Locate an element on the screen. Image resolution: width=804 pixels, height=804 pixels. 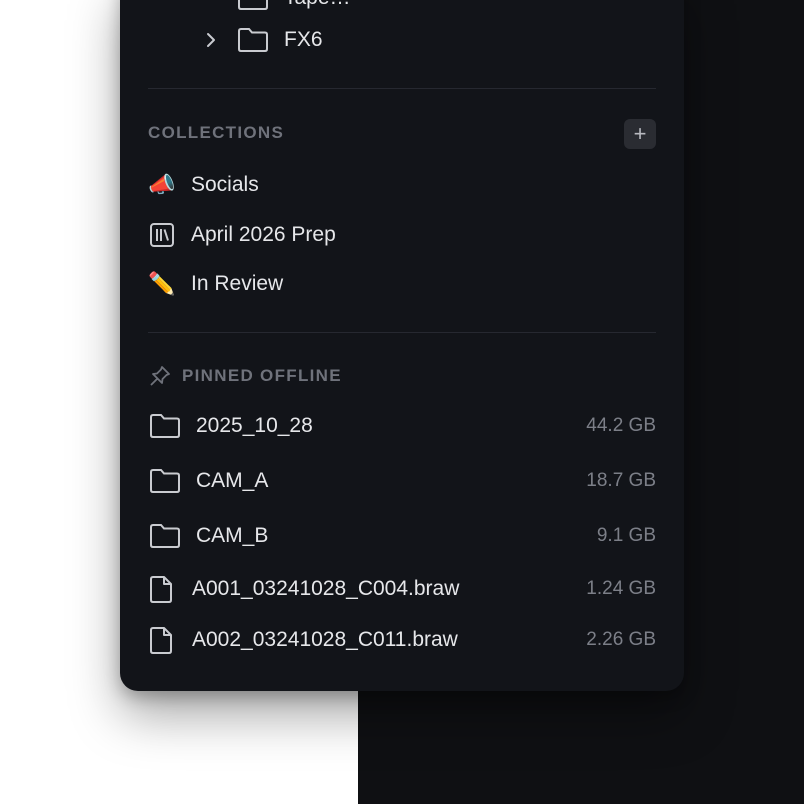
collection-item-april-2026-prep: April 2026 Prep is located at coordinates (242, 235).